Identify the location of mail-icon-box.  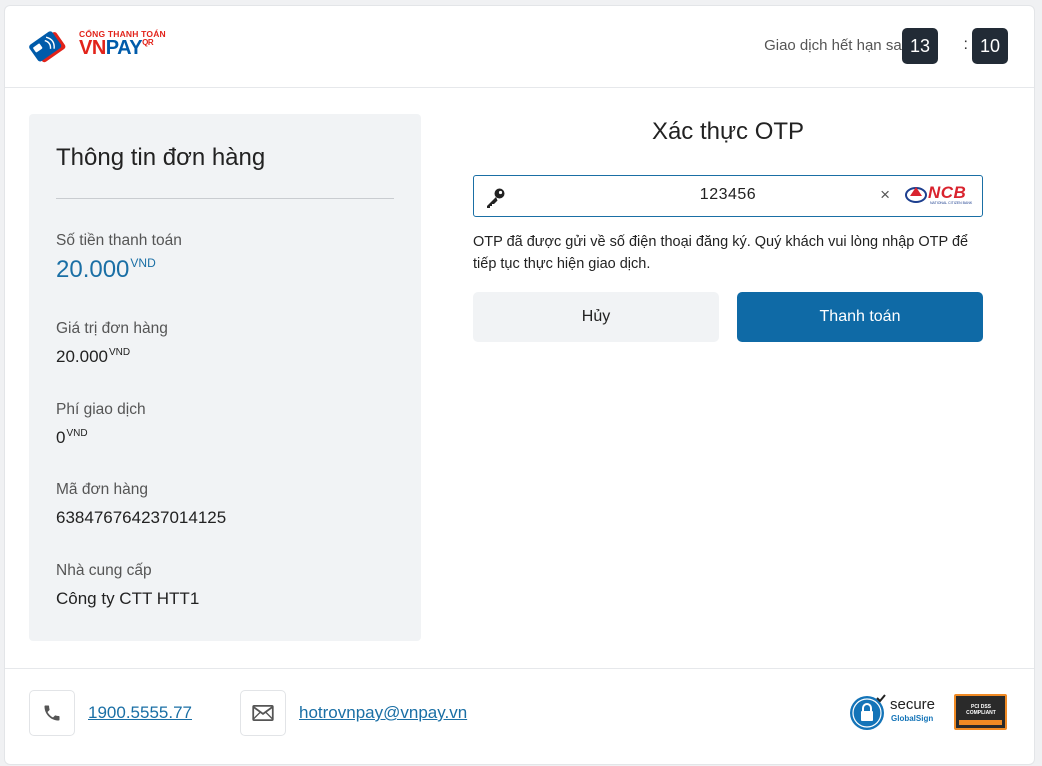
(263, 713).